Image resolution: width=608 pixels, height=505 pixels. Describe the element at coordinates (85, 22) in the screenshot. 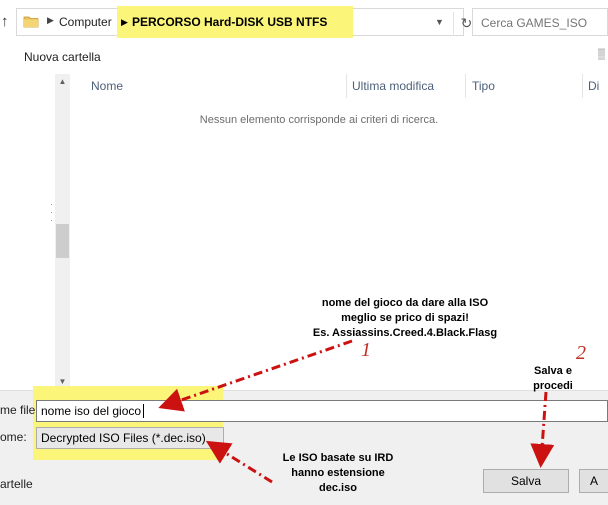

I see `breadcrumb-computer: Computer` at that location.